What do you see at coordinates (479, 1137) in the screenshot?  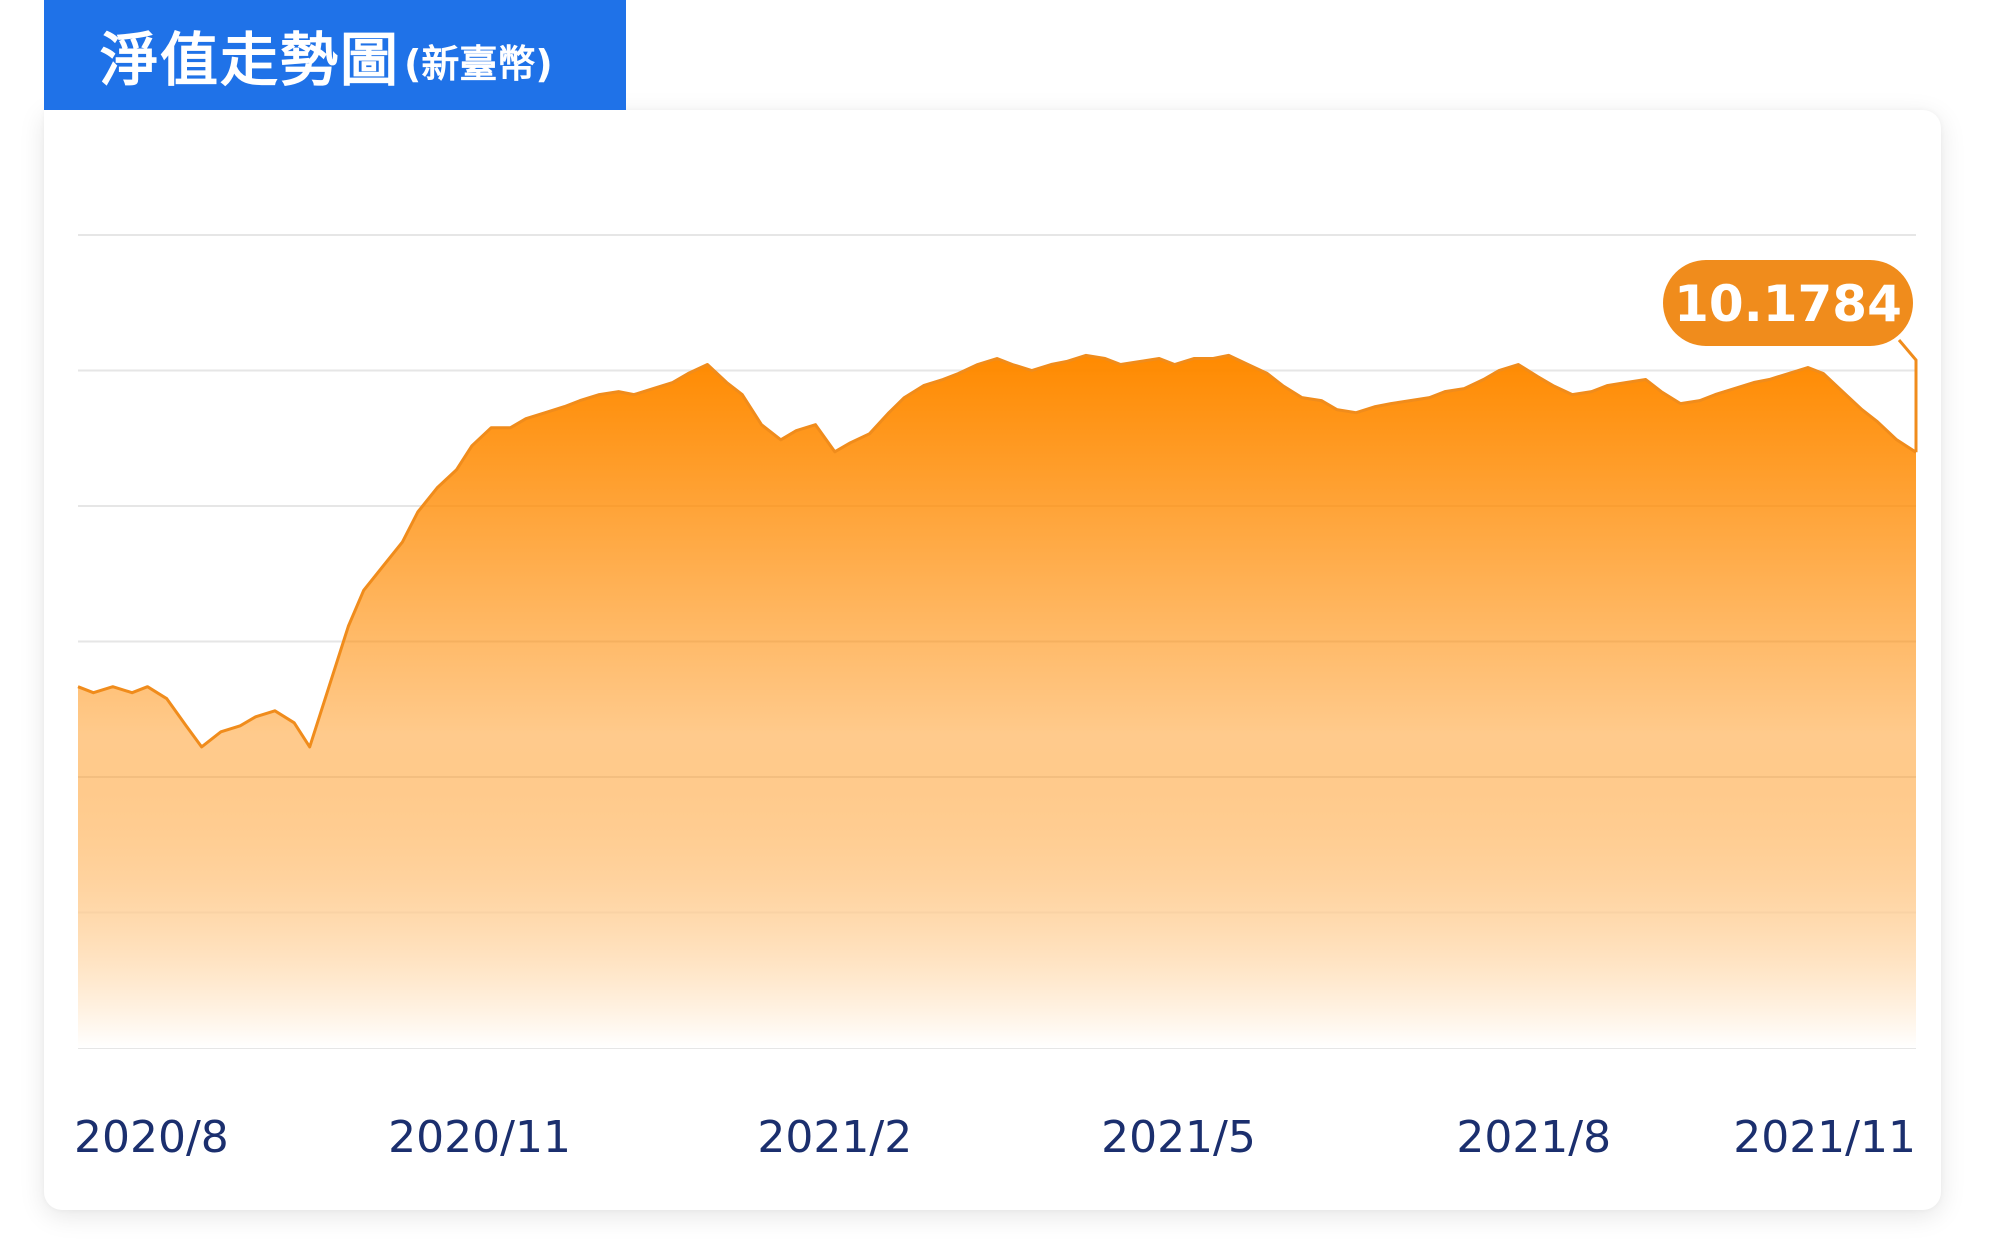 I see `x-tick-label: 2020/11` at bounding box center [479, 1137].